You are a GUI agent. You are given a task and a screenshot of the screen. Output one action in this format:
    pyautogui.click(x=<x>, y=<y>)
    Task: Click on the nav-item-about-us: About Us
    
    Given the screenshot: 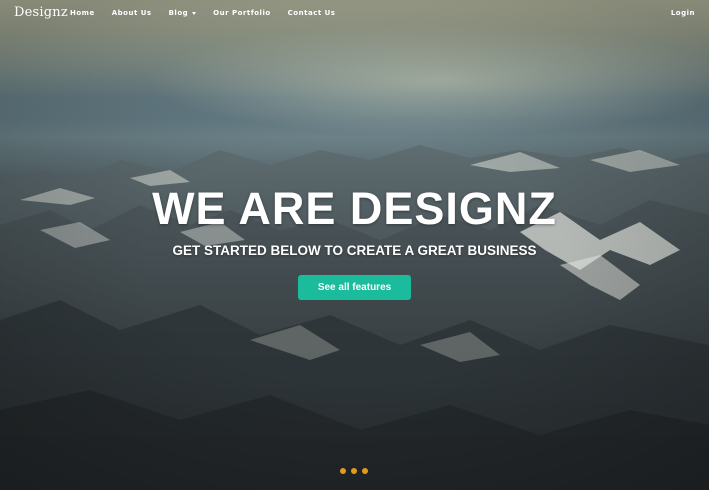 What is the action you would take?
    pyautogui.click(x=132, y=13)
    